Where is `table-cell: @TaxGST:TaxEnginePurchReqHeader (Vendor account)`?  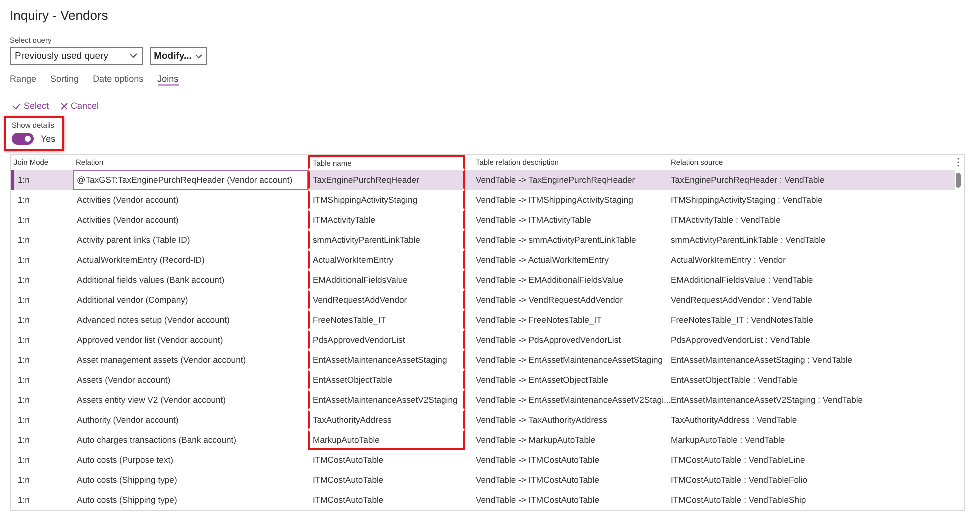 table-cell: @TaxGST:TaxEnginePurchReqHeader (Vendor account) is located at coordinates (190, 180).